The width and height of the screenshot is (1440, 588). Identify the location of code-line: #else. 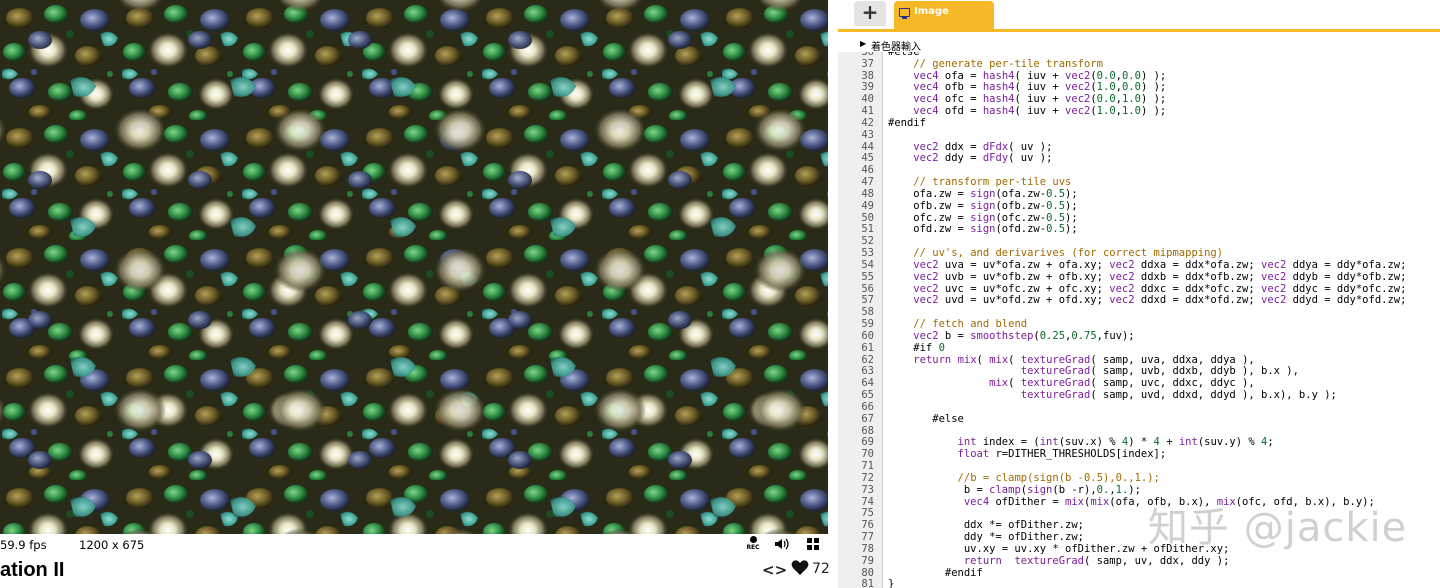
(926, 419).